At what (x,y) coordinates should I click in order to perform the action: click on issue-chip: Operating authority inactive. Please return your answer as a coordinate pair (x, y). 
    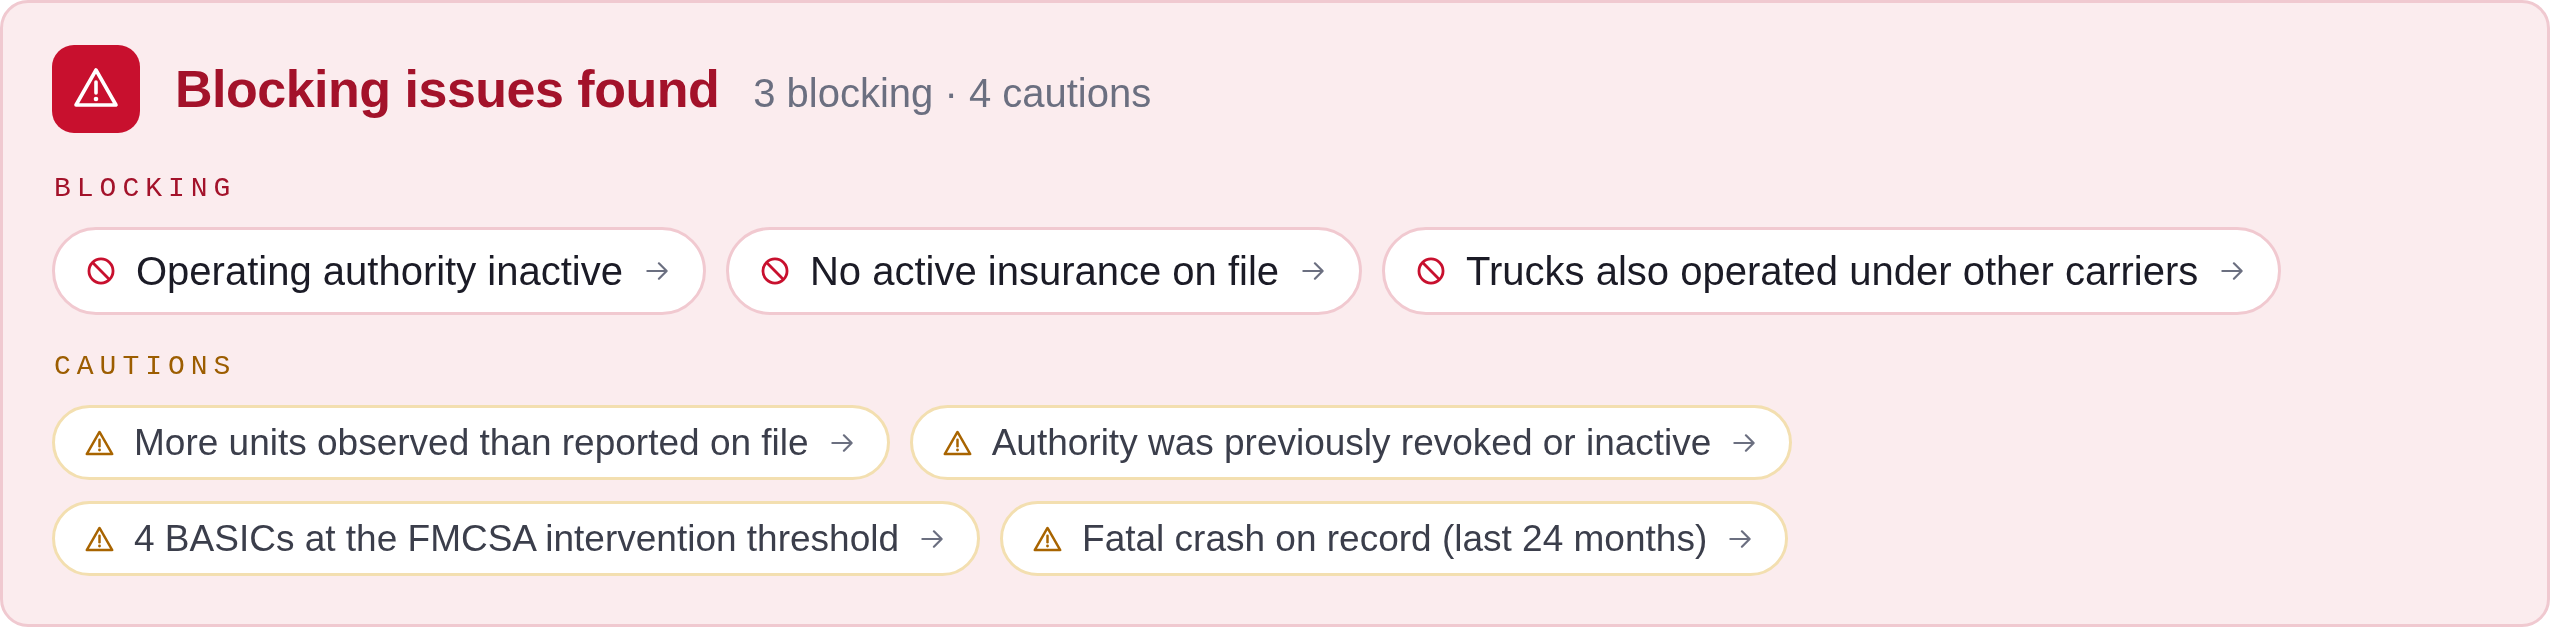
    Looking at the image, I should click on (379, 271).